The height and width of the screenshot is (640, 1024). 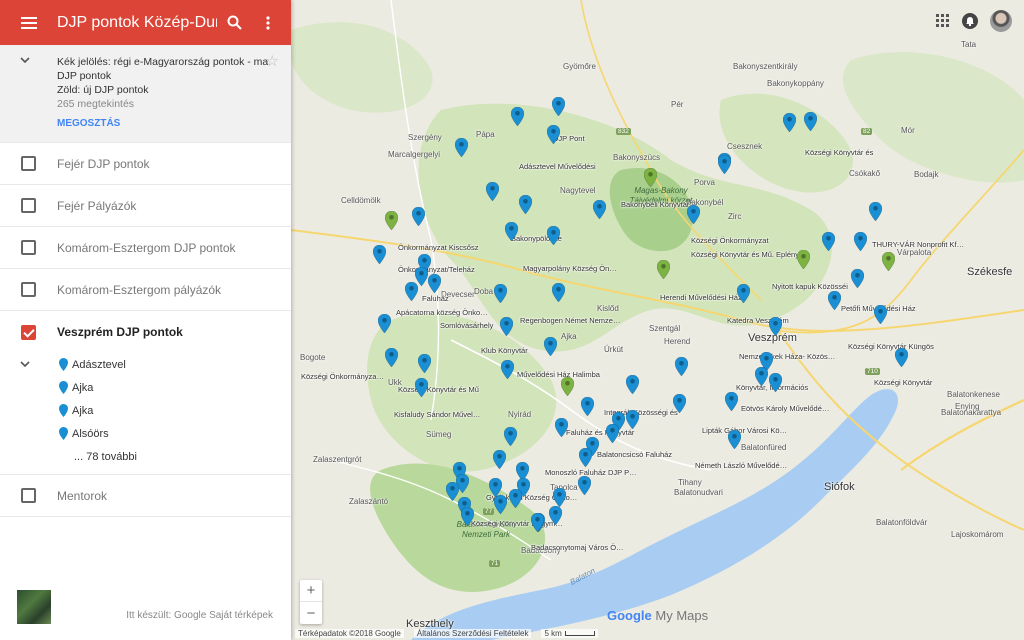 What do you see at coordinates (903, 382) in the screenshot?
I see `pin-label: Községi Könyvtár` at bounding box center [903, 382].